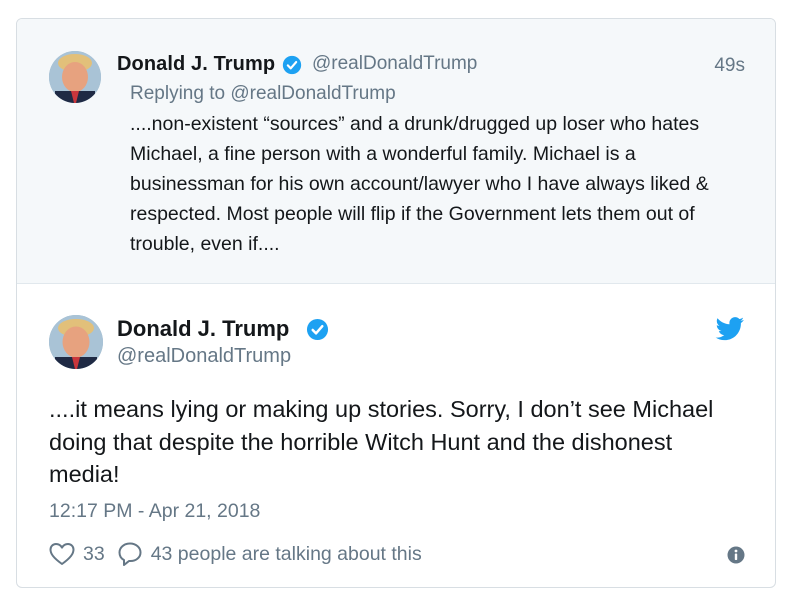 This screenshot has width=798, height=604. Describe the element at coordinates (62, 554) in the screenshot. I see `heart-icon` at that location.